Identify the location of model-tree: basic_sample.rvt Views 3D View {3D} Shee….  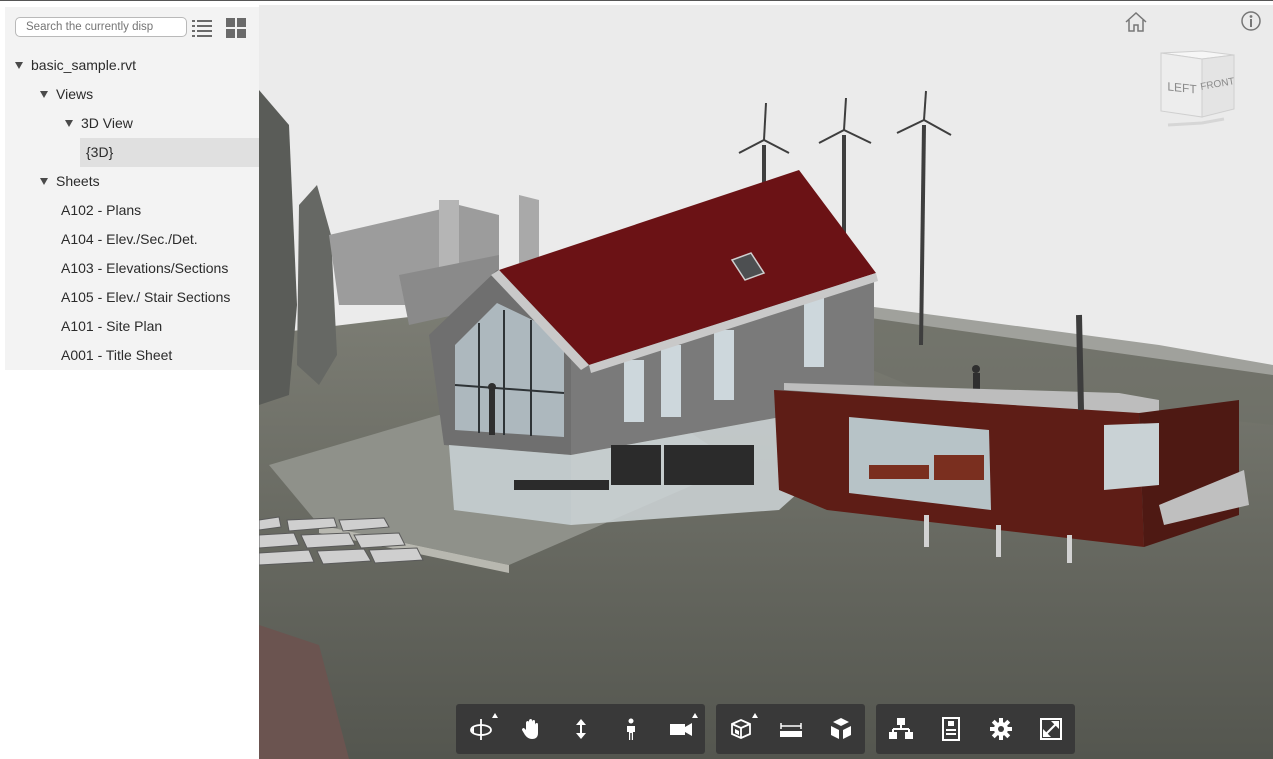
(132, 210).